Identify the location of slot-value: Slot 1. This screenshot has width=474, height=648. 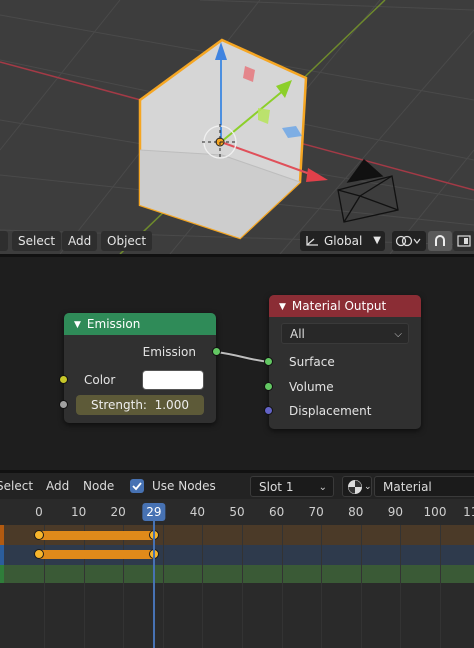
(276, 487).